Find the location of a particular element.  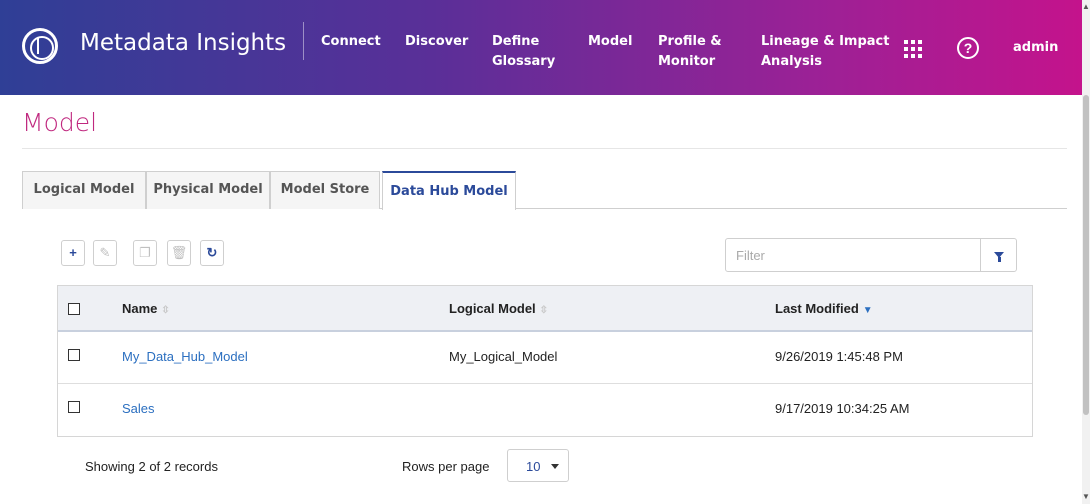

nav-discover: Discover is located at coordinates (436, 42).